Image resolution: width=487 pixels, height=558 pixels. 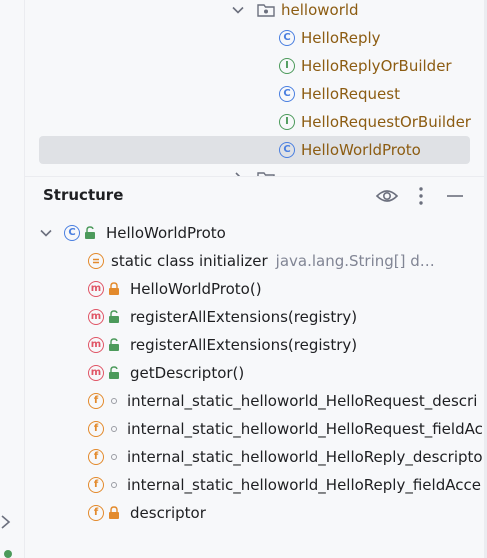 What do you see at coordinates (387, 196) in the screenshot?
I see `eye-icon` at bounding box center [387, 196].